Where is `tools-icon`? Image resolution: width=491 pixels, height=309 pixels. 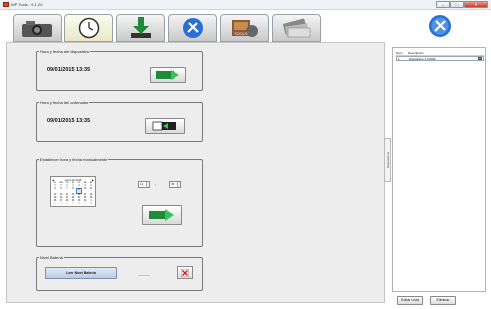
tools-icon is located at coordinates (192, 28).